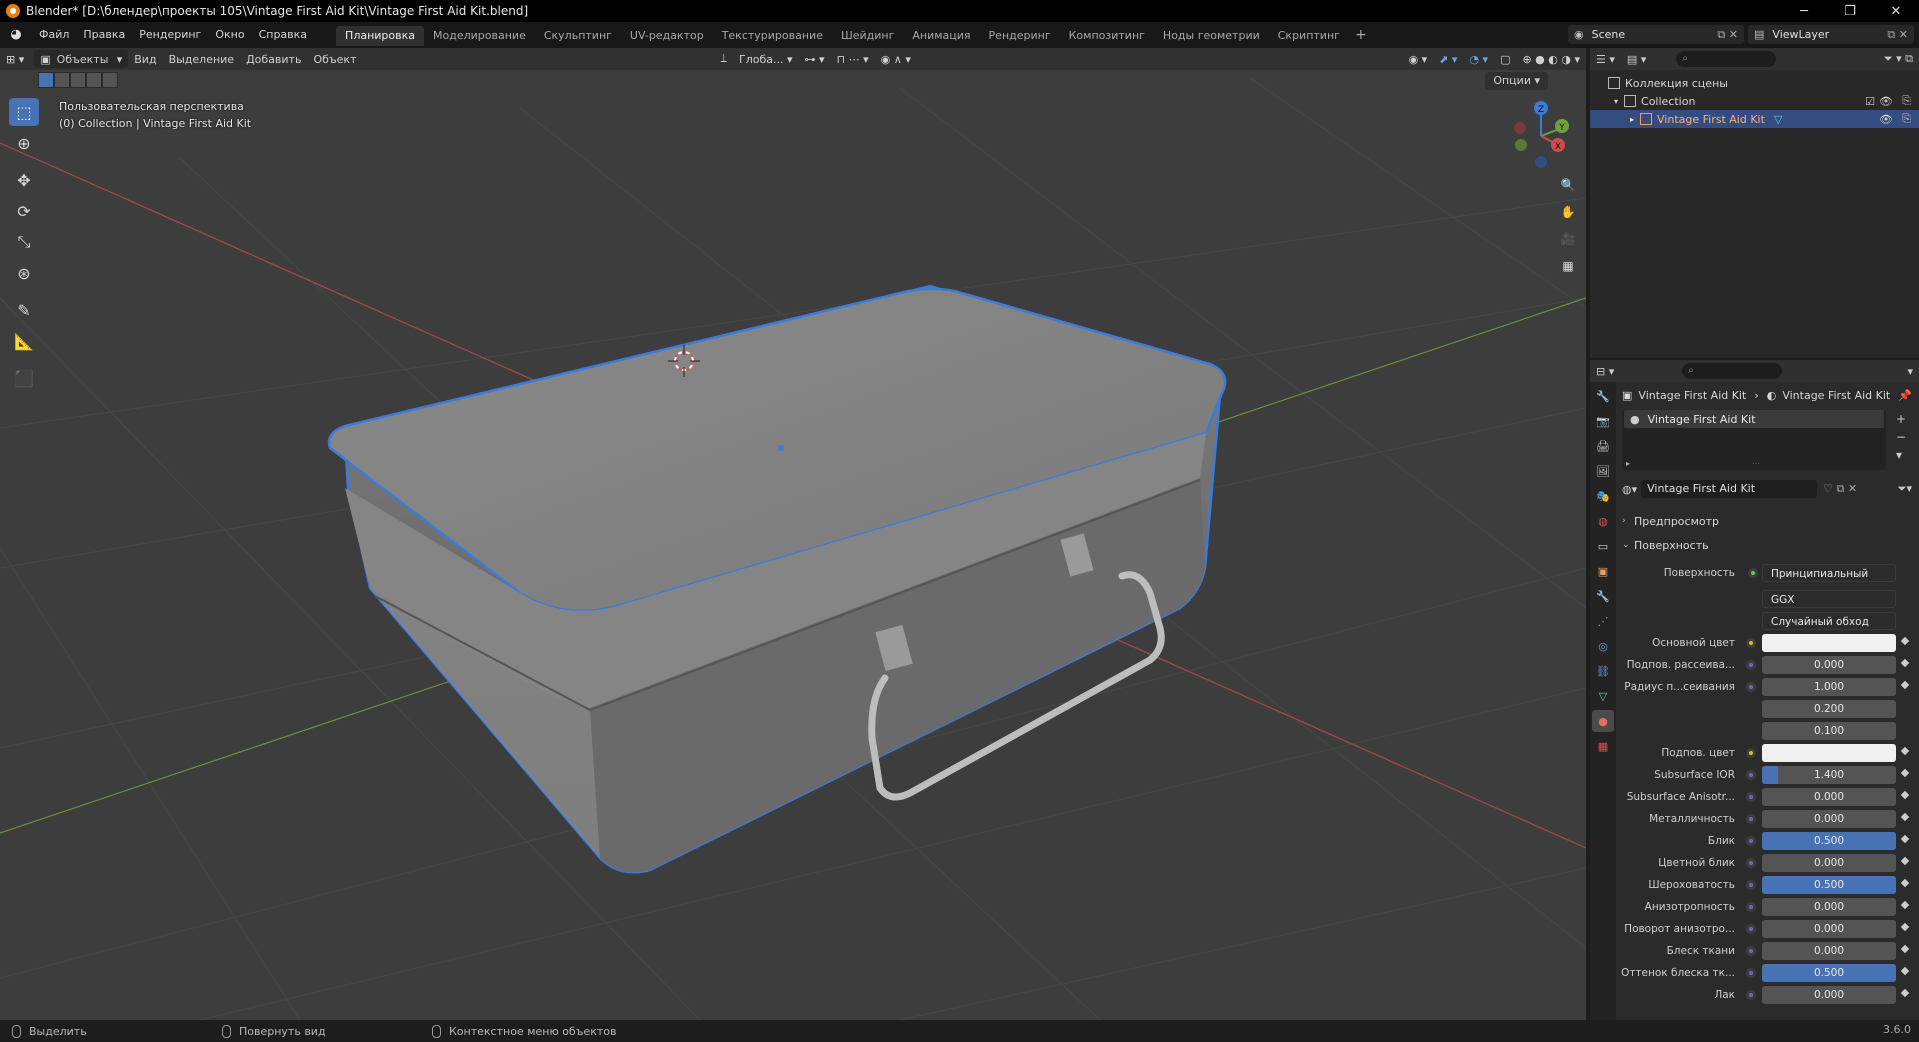 The image size is (1919, 1042). I want to click on slot-menu-button: ▾, so click(1901, 455).